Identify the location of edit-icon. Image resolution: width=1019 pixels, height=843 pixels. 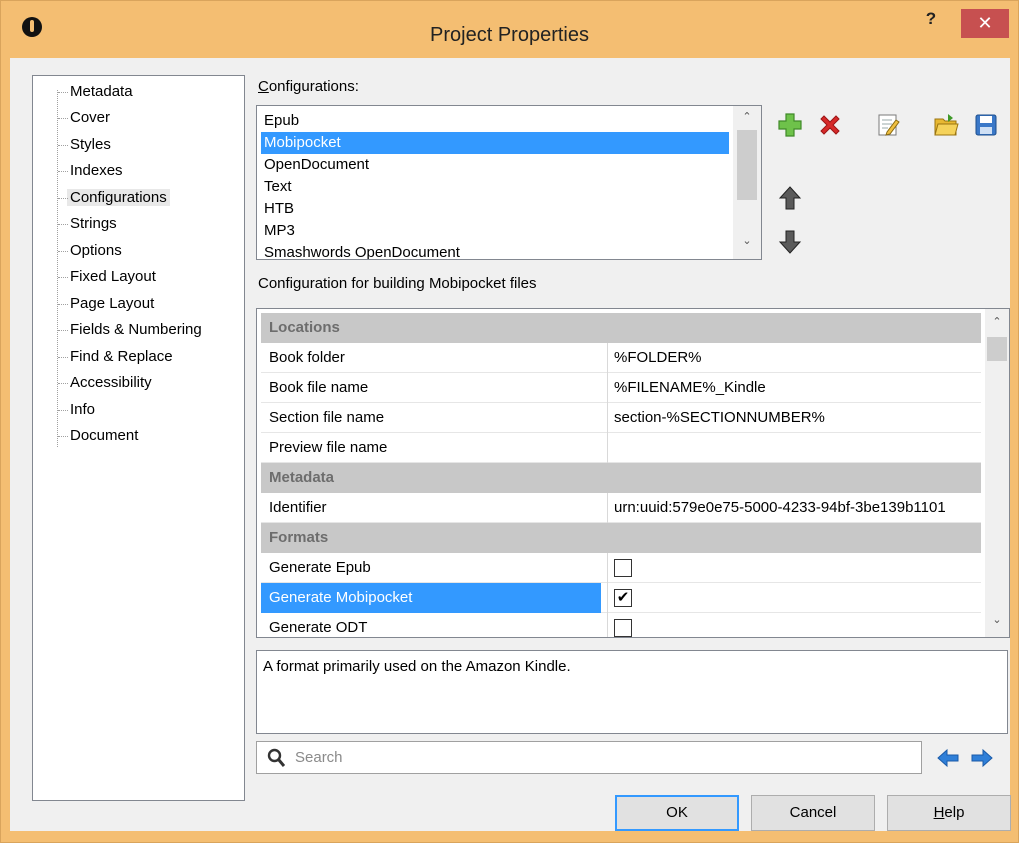
(889, 125).